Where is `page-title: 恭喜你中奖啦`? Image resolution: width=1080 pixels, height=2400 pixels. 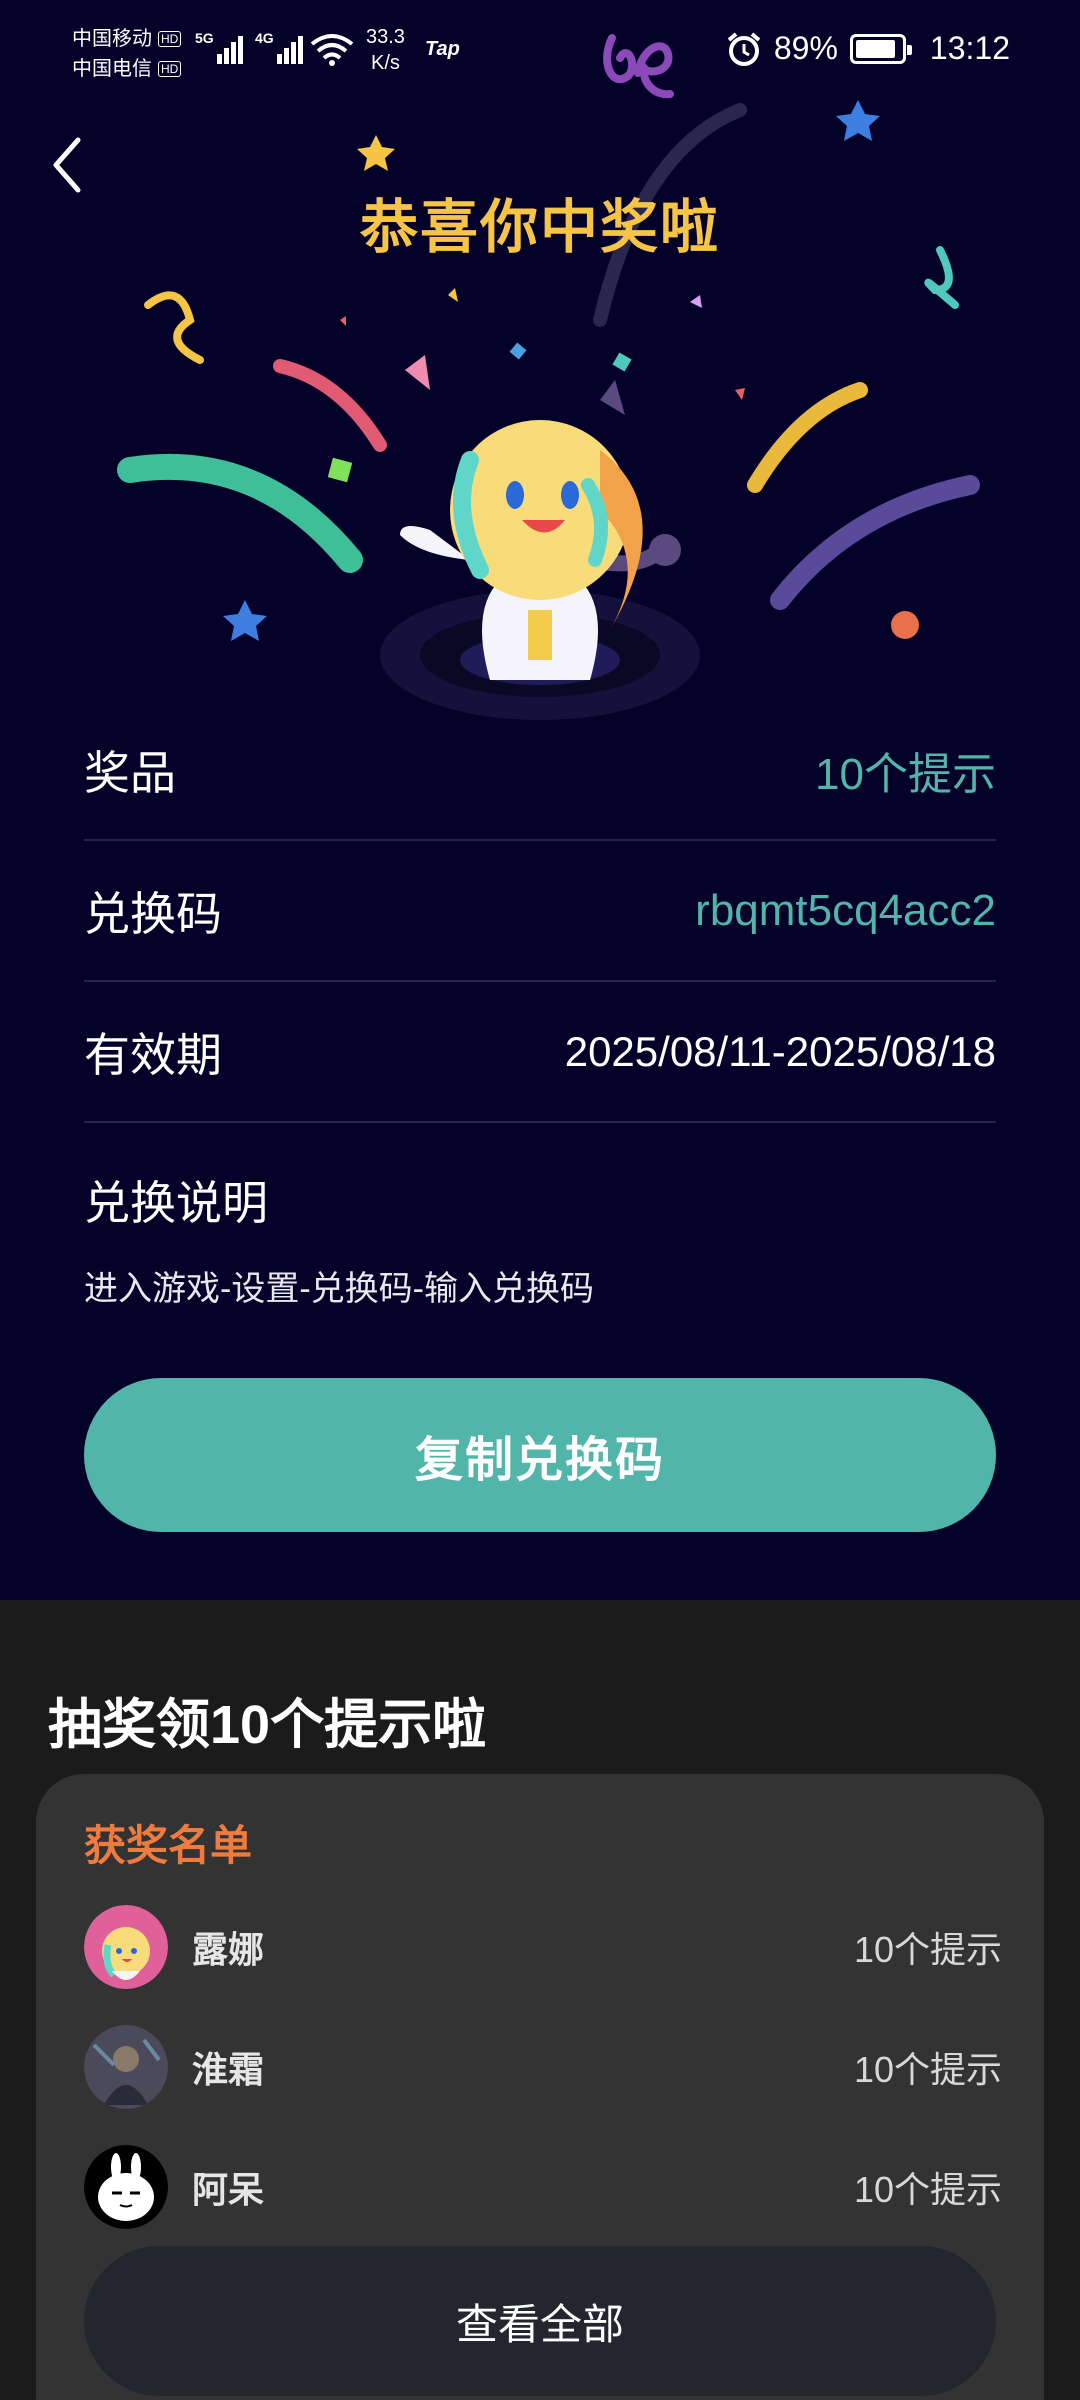
page-title: 恭喜你中奖啦 is located at coordinates (539, 227).